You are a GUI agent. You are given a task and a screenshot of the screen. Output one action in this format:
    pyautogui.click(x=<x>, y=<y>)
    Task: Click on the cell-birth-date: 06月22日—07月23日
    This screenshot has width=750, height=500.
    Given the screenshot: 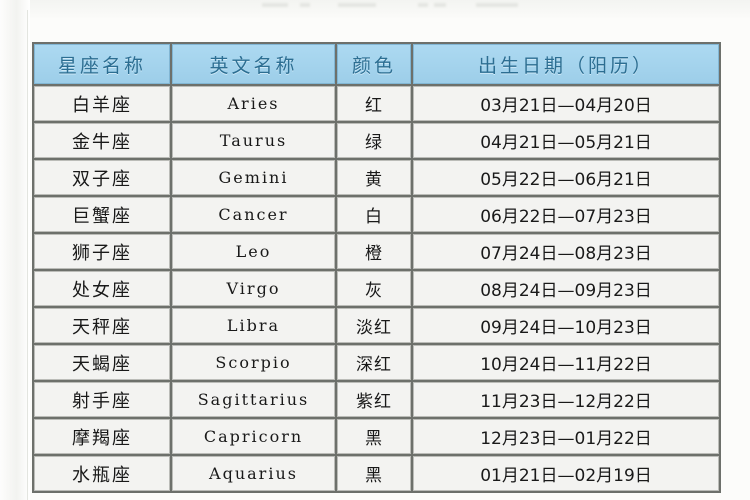 What is the action you would take?
    pyautogui.click(x=566, y=214)
    